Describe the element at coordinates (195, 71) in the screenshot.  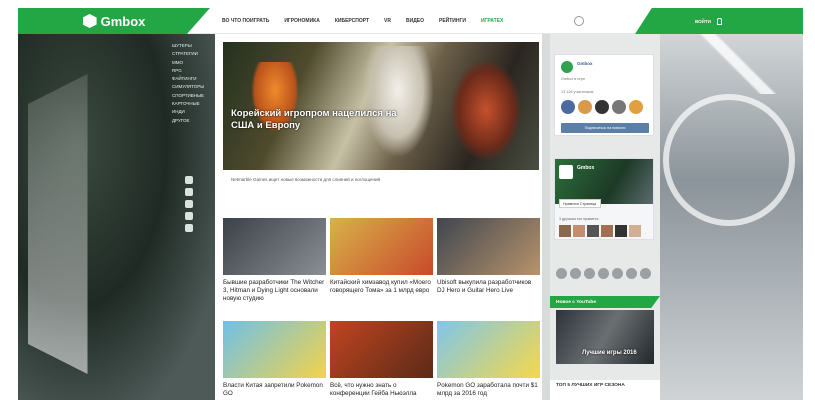
I see `category-item: RPG` at that location.